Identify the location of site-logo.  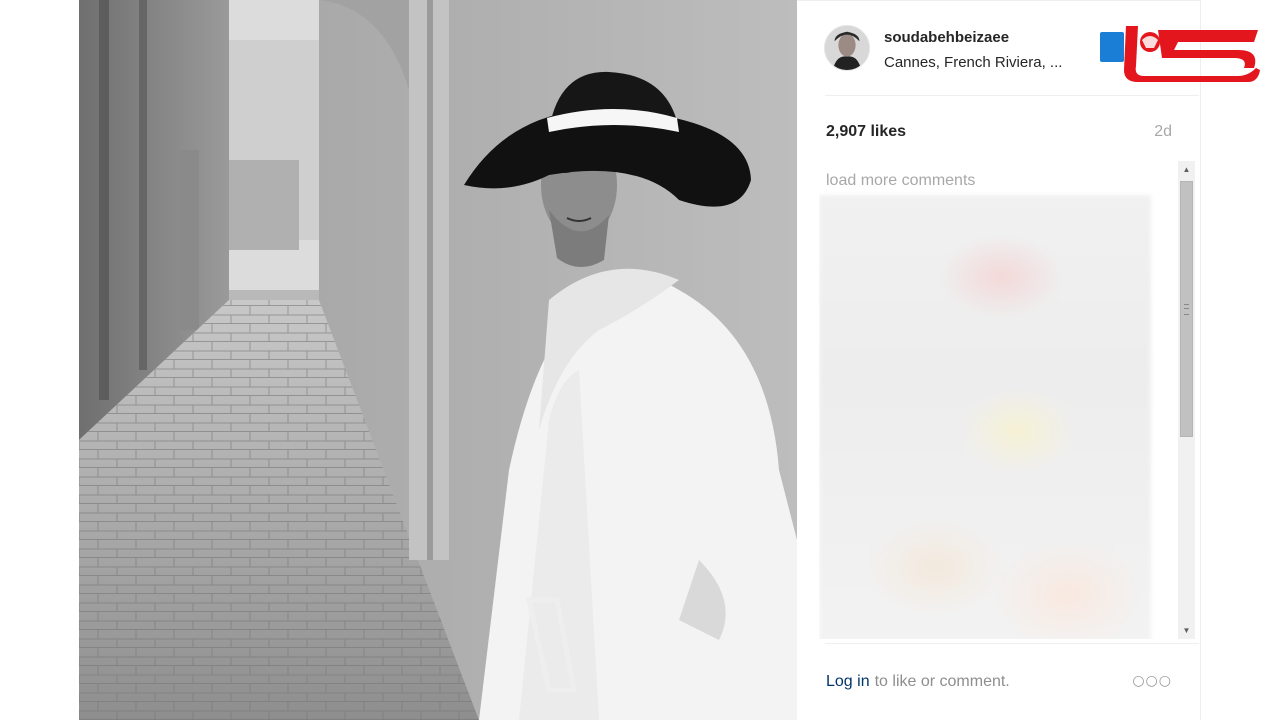
(1180, 54).